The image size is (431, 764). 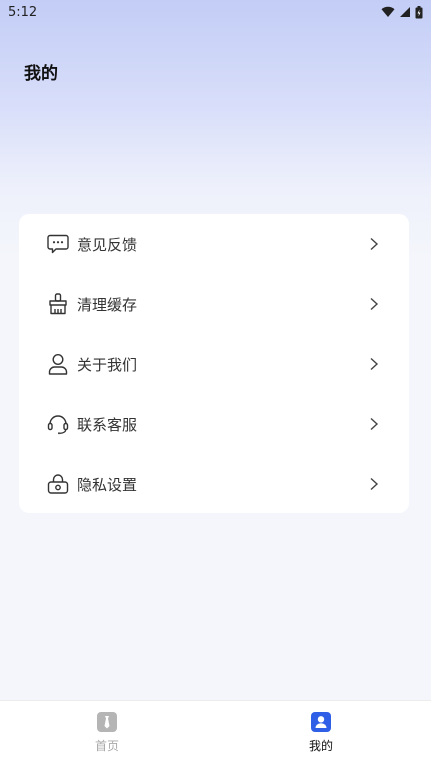 I want to click on tab-mine: 我的, so click(x=321, y=732).